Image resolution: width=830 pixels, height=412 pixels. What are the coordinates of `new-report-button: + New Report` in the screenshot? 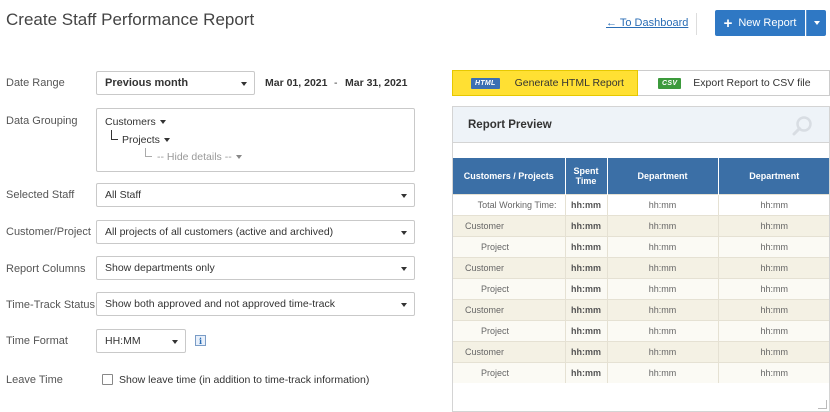 It's located at (760, 23).